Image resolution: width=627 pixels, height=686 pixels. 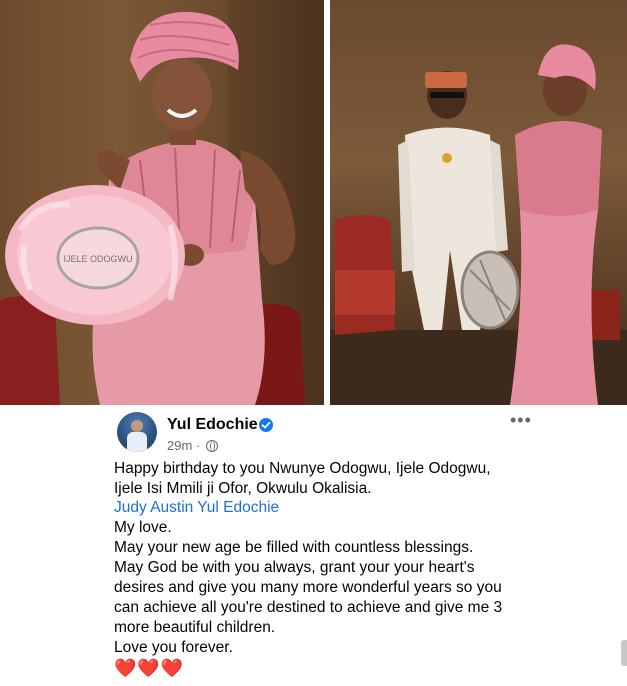 What do you see at coordinates (137, 426) in the screenshot?
I see `avatar-head` at bounding box center [137, 426].